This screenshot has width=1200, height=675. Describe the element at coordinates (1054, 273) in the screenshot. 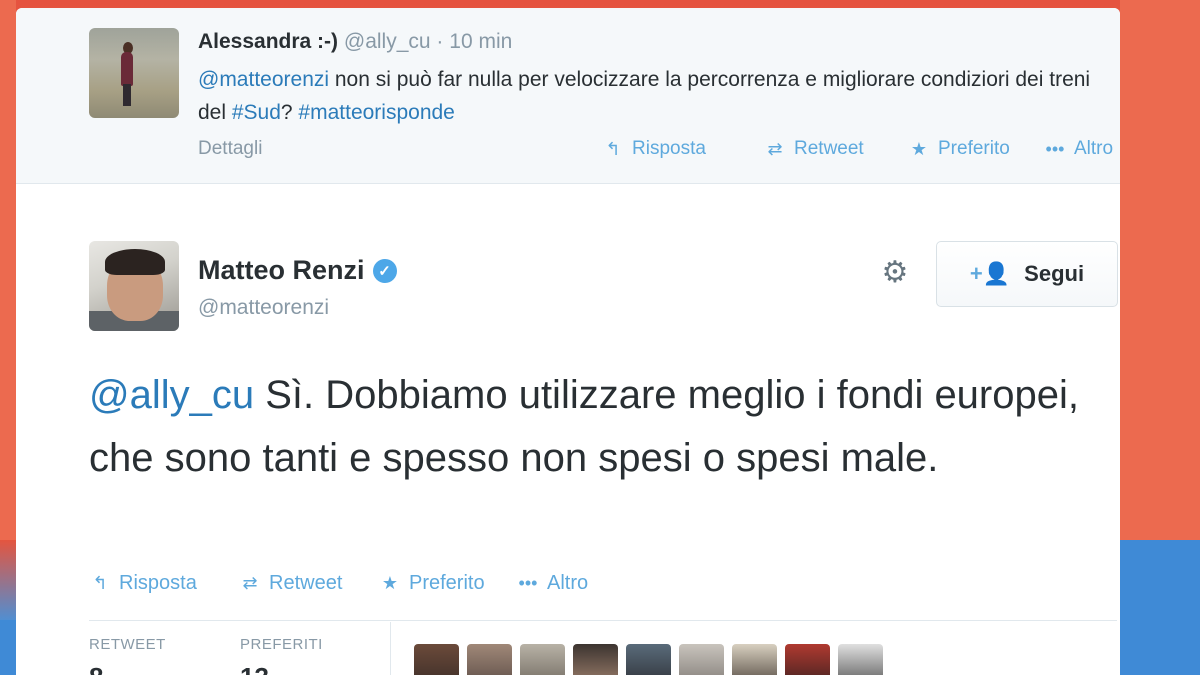

I see `follow-label: Segui` at that location.